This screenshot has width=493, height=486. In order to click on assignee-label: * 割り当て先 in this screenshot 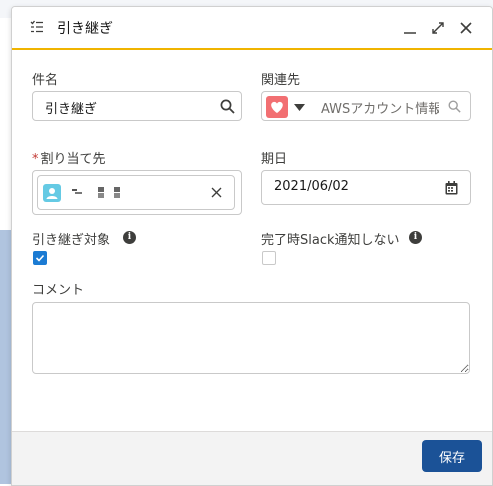, I will do `click(69, 157)`.